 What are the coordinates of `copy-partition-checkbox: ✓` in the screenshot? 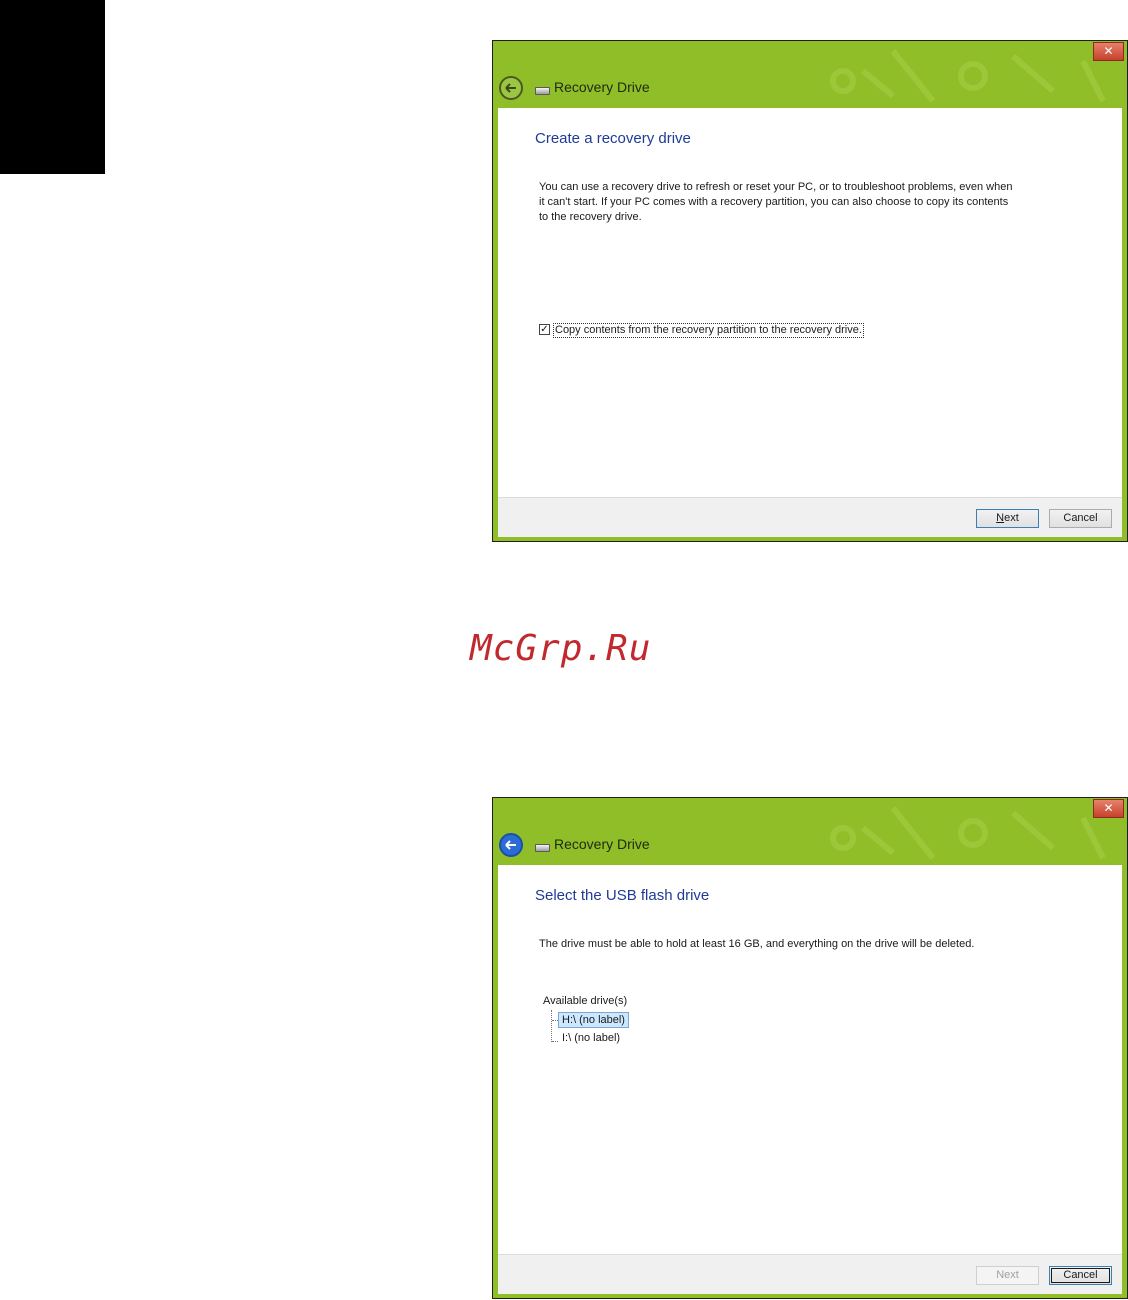 It's located at (544, 329).